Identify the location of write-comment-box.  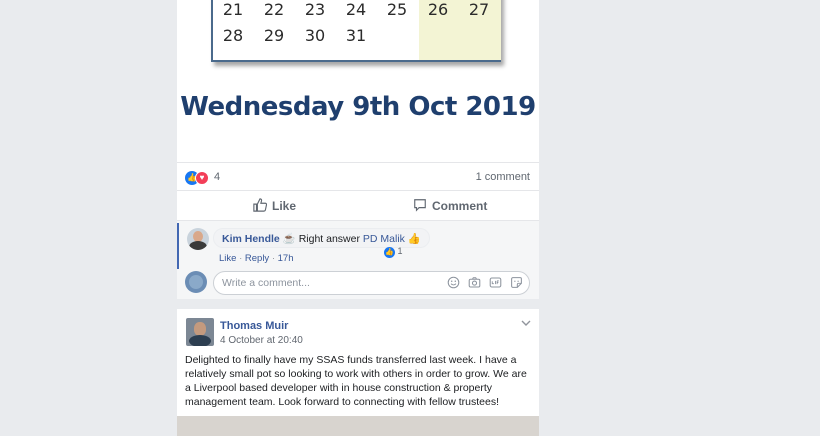
(371, 283).